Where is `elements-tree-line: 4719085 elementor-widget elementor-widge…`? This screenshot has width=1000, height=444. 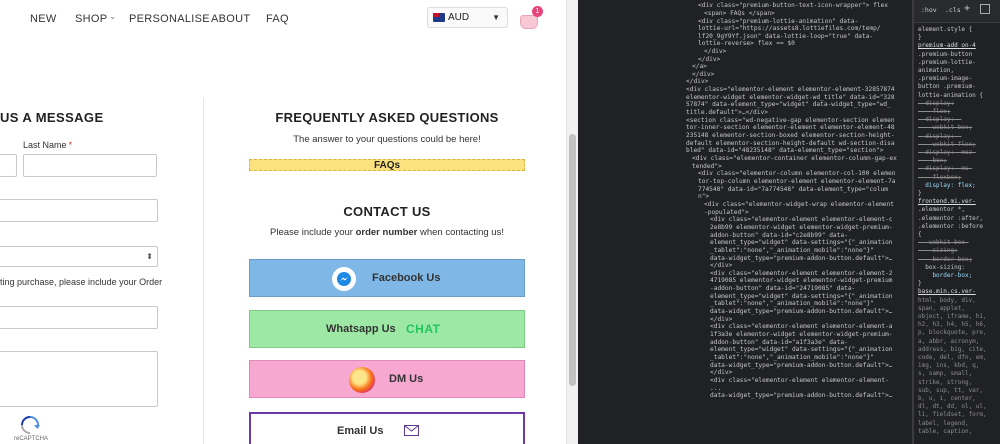 elements-tree-line: 4719085 elementor-widget elementor-widge… is located at coordinates (801, 281).